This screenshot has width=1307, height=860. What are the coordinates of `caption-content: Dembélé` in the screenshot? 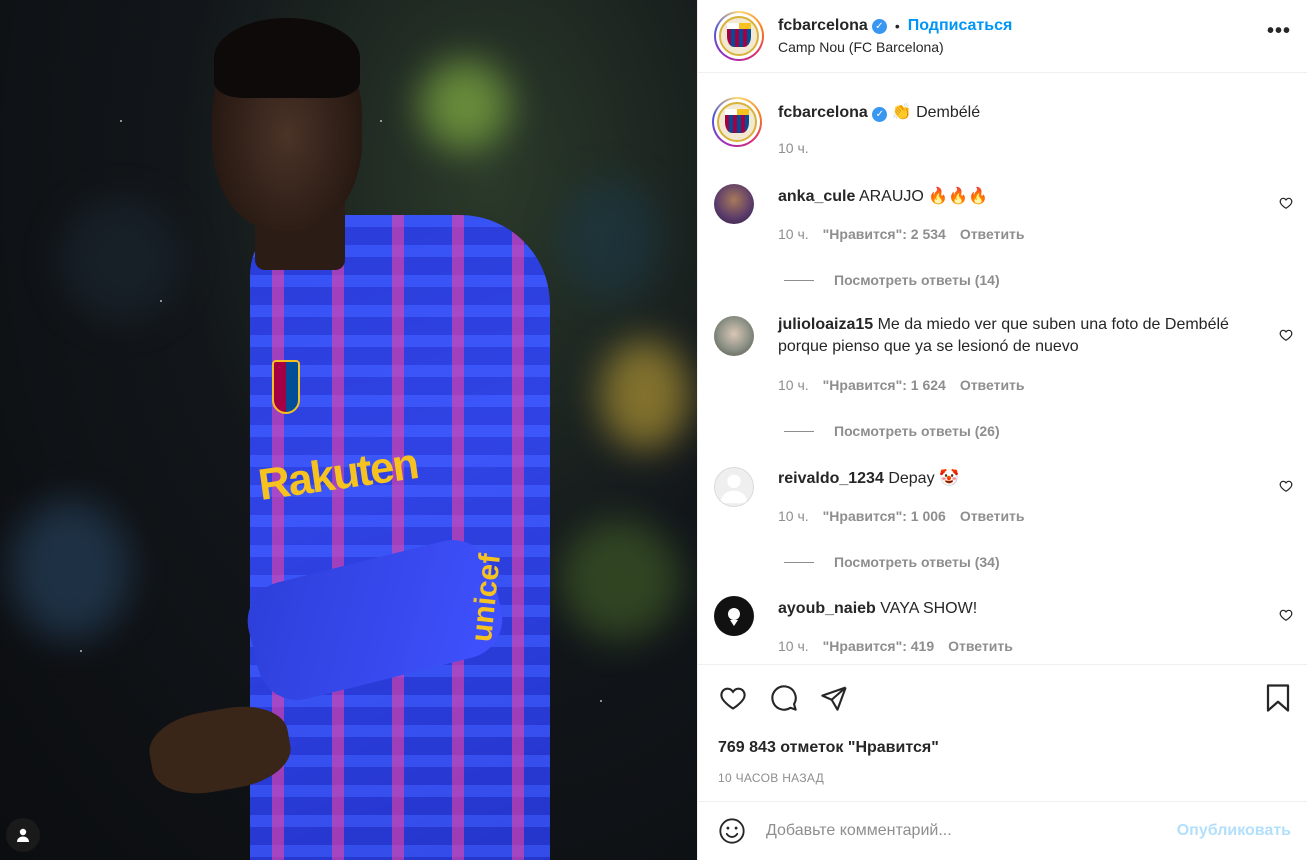 It's located at (948, 112).